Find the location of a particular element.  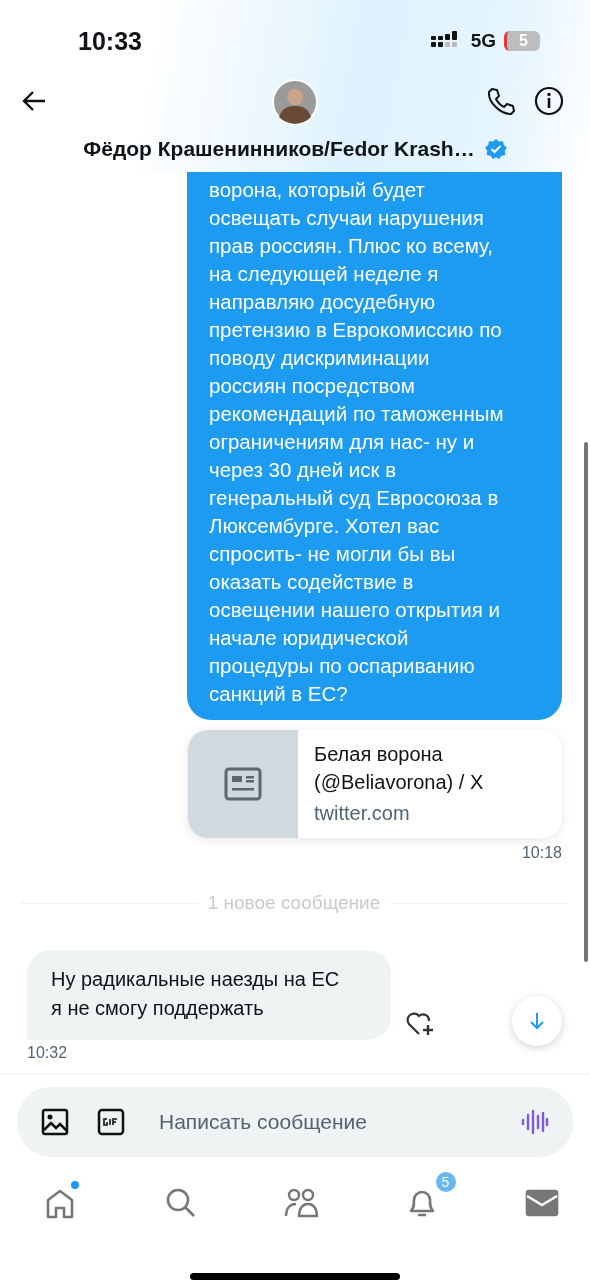

info-icon is located at coordinates (549, 101).